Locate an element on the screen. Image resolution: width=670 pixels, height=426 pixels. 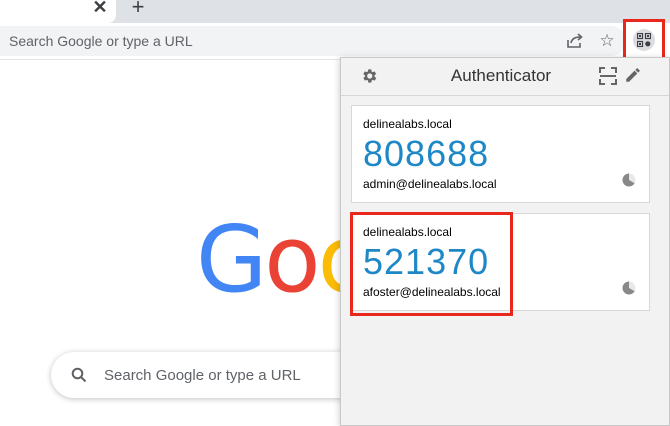
scan-qr-icon is located at coordinates (608, 76).